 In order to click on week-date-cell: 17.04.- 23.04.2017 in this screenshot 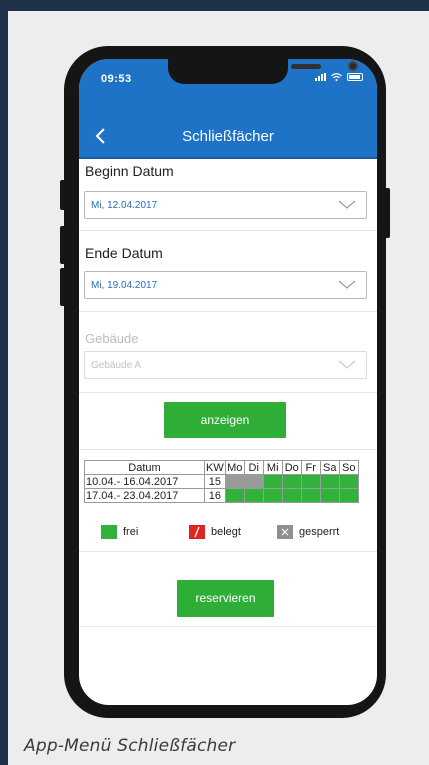, I will do `click(144, 495)`.